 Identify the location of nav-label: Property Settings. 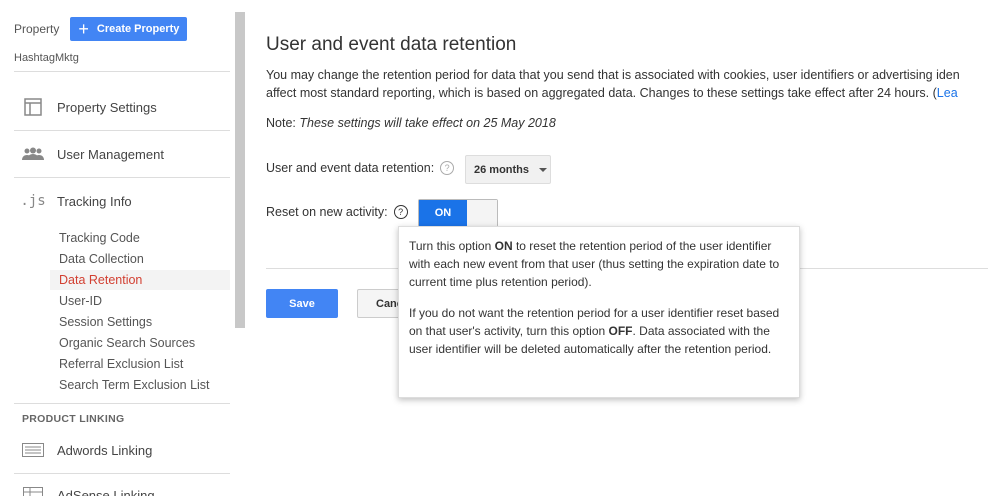
(107, 107).